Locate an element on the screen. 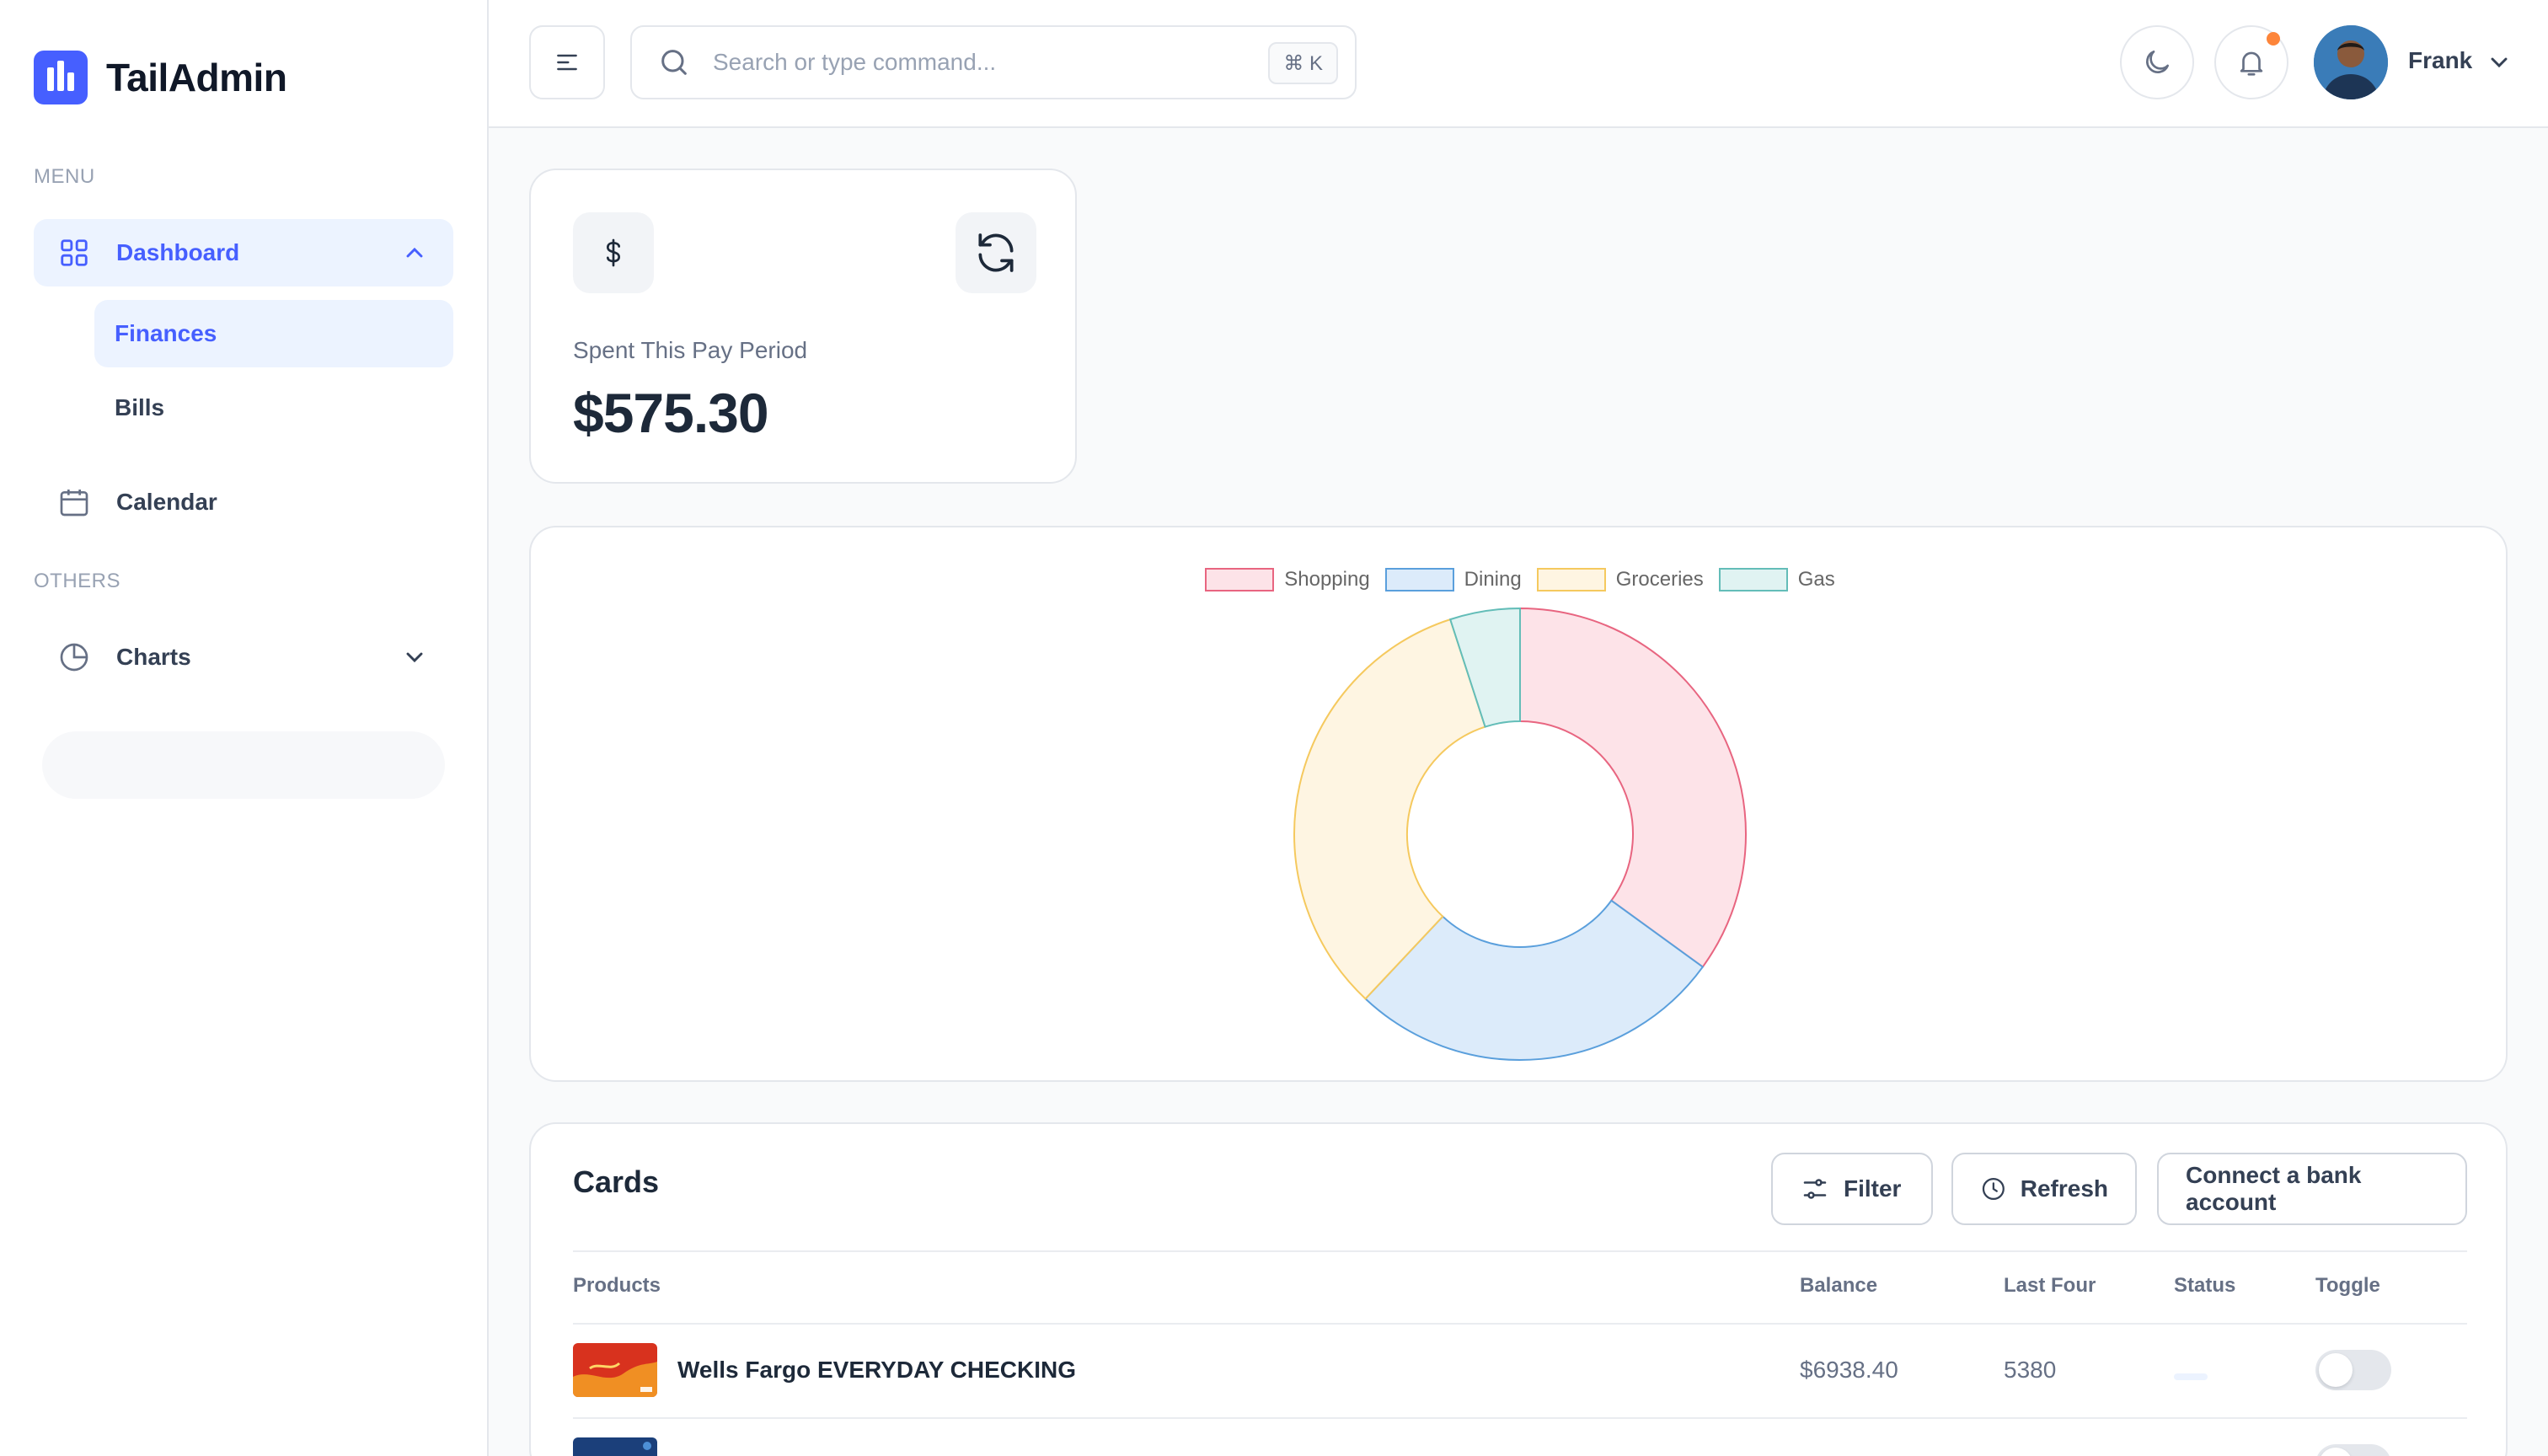 The width and height of the screenshot is (2548, 1456). sidebar-item-label: Calendar is located at coordinates (166, 502).